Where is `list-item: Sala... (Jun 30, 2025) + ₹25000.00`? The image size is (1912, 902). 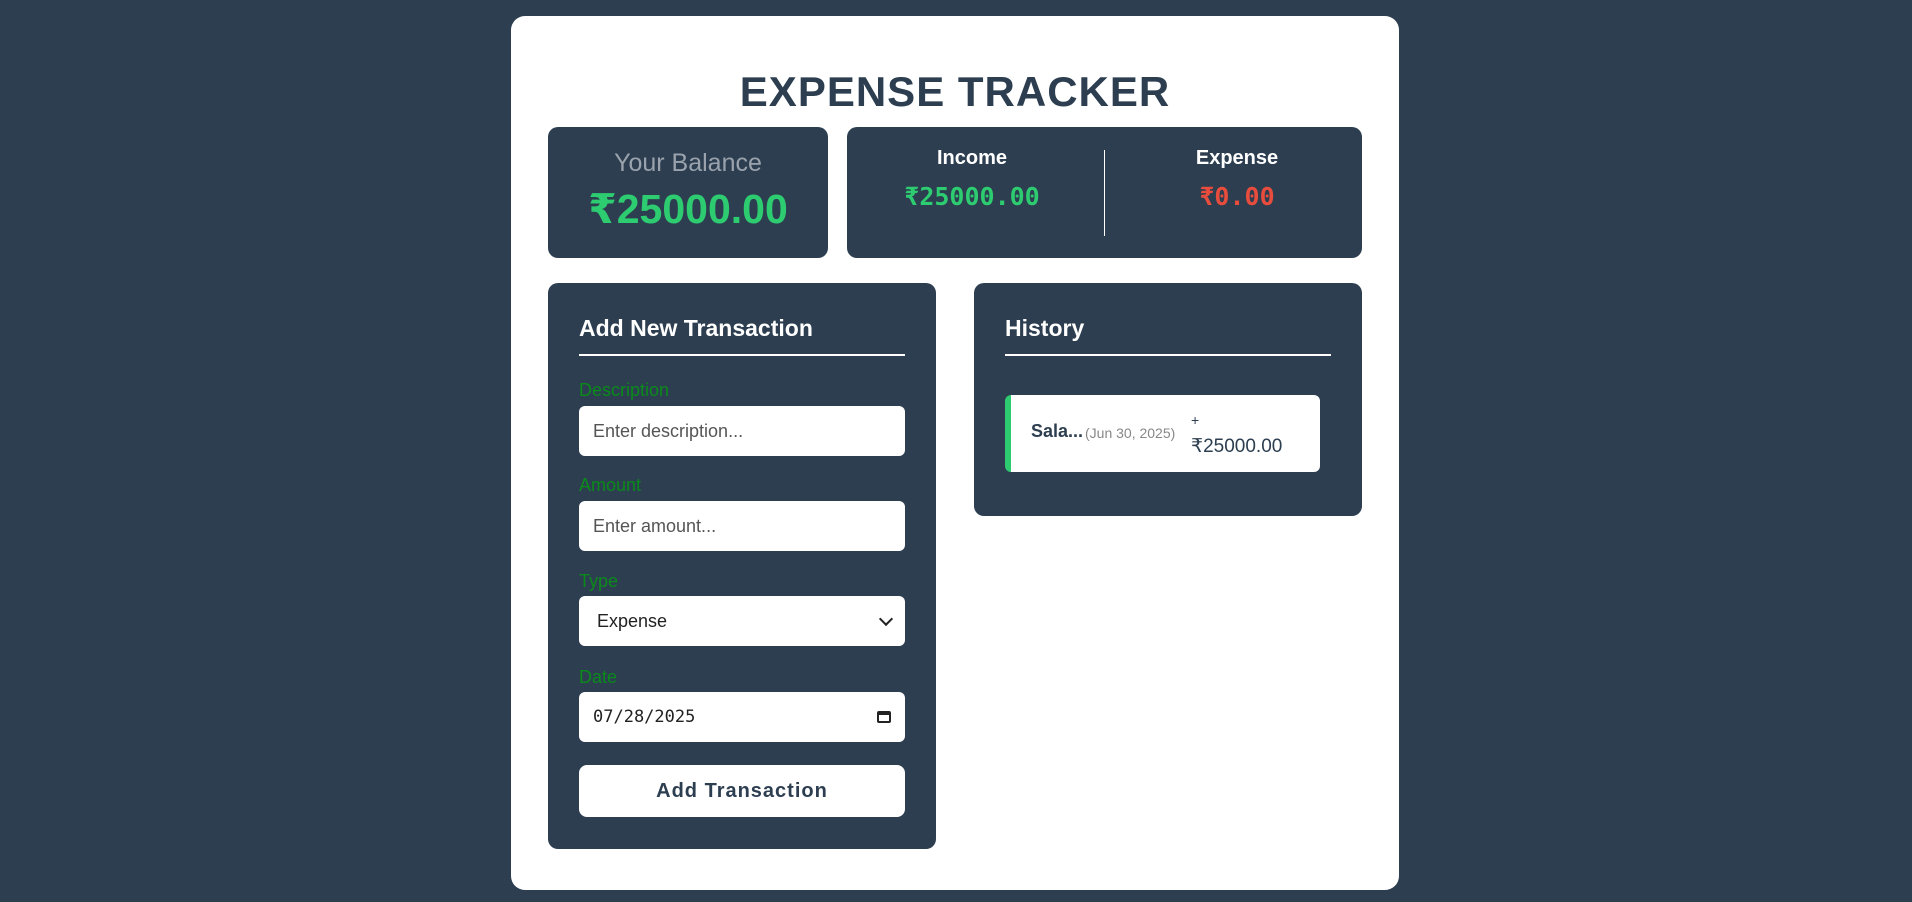 list-item: Sala... (Jun 30, 2025) + ₹25000.00 is located at coordinates (1162, 433).